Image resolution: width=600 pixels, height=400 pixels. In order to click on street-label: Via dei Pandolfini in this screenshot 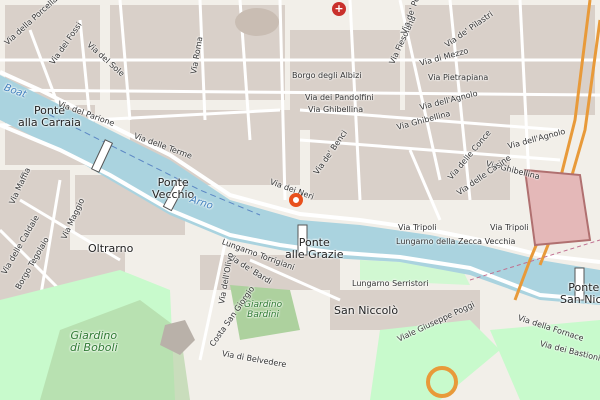, I will do `click(339, 97)`.